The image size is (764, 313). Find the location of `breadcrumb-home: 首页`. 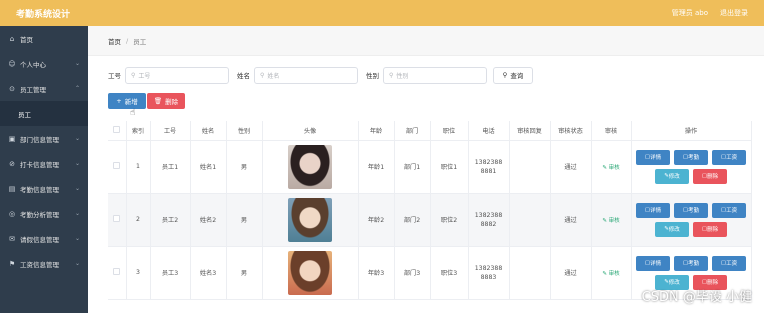

breadcrumb-home: 首页 is located at coordinates (114, 41).